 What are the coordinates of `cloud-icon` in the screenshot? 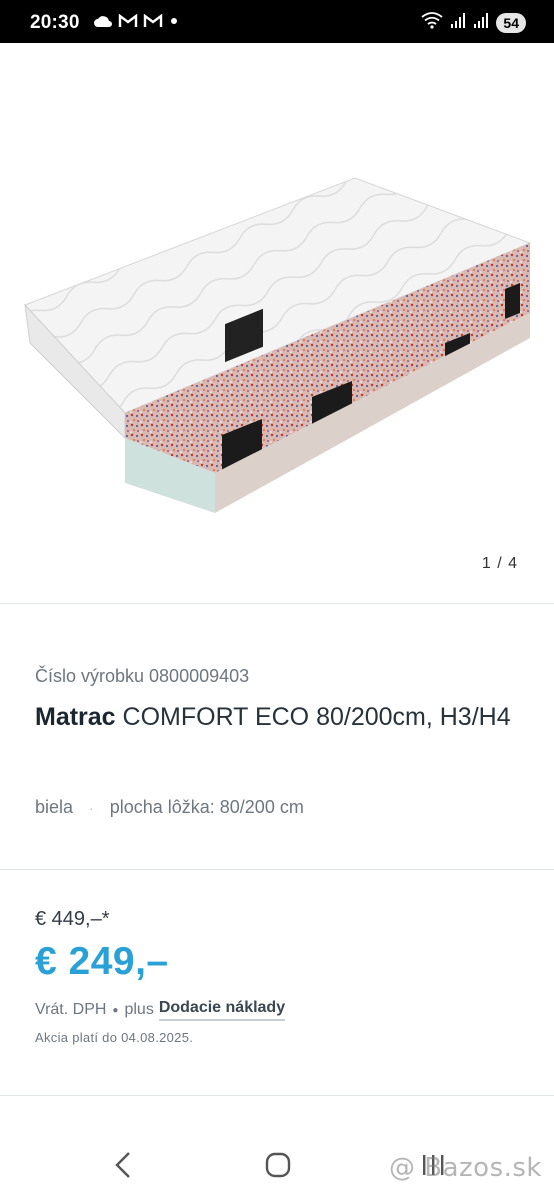 It's located at (103, 23).